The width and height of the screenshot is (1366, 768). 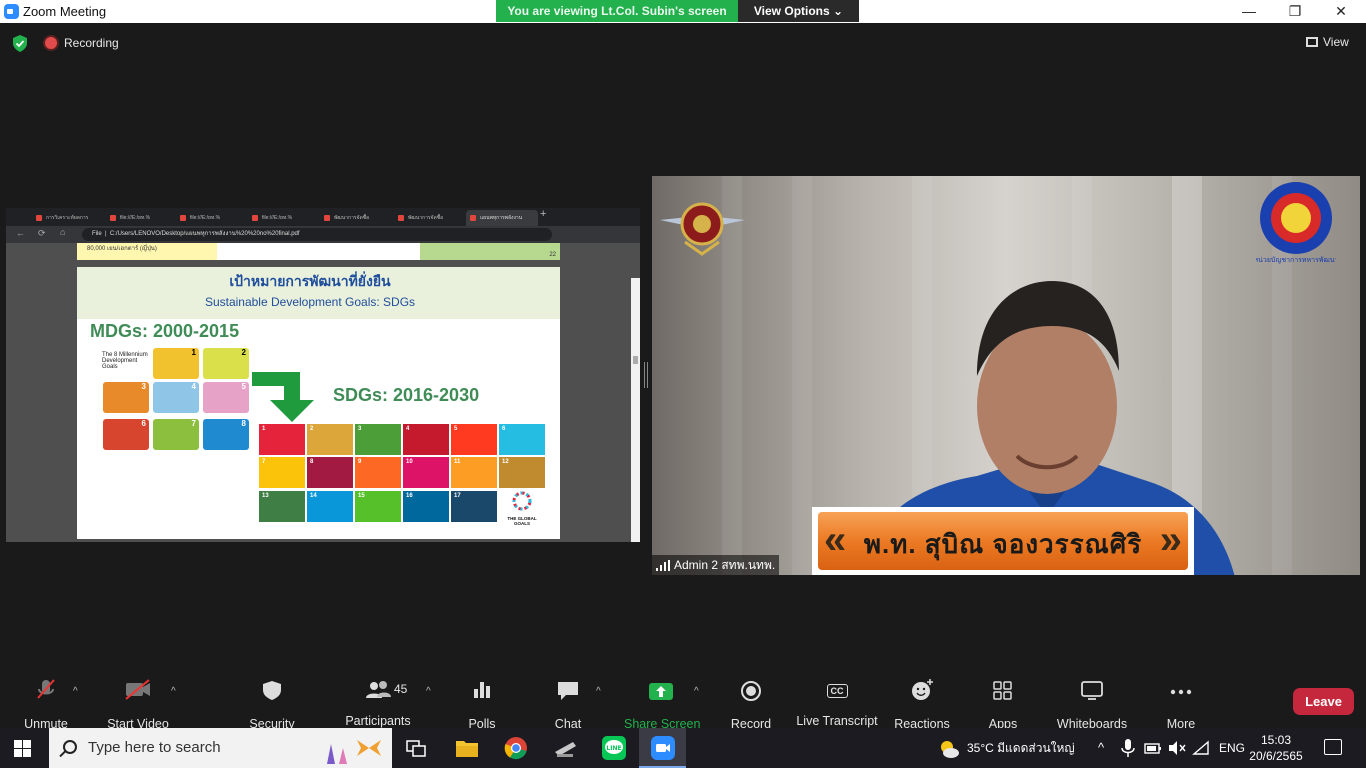 What do you see at coordinates (1232, 748) in the screenshot?
I see `language-indicator: ENG` at bounding box center [1232, 748].